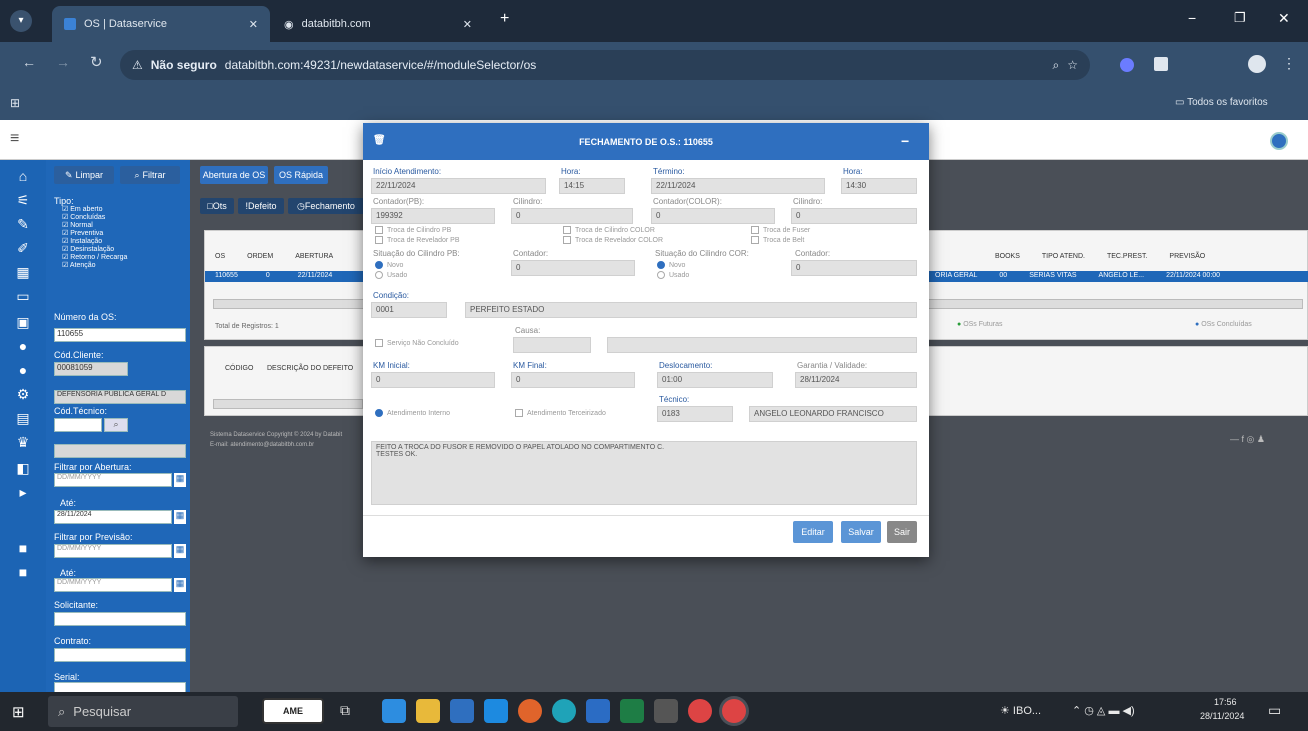  What do you see at coordinates (409, 310) in the screenshot?
I see `condicao-code-field: 0001` at bounding box center [409, 310].